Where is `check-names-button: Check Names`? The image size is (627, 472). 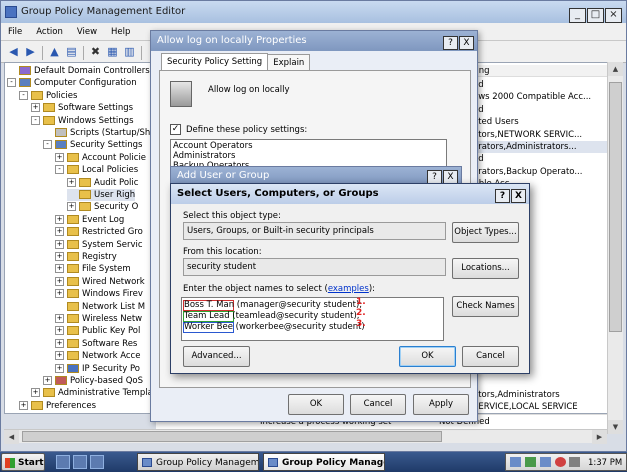
check-names-button: Check Names is located at coordinates (485, 306).